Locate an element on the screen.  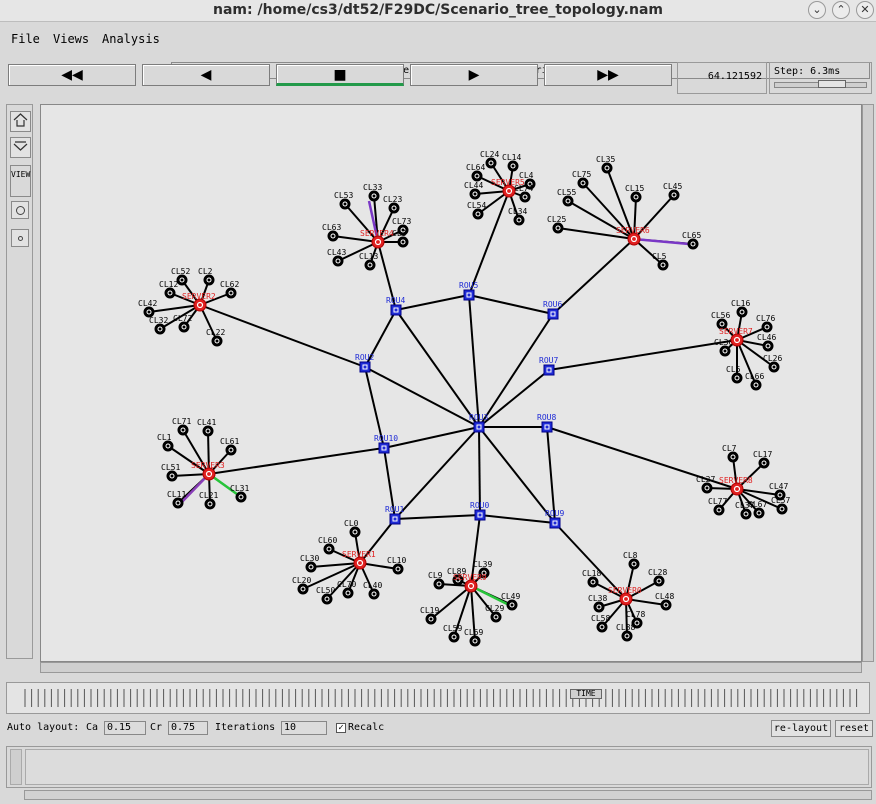
client-node: CL59 is located at coordinates (452, 633).